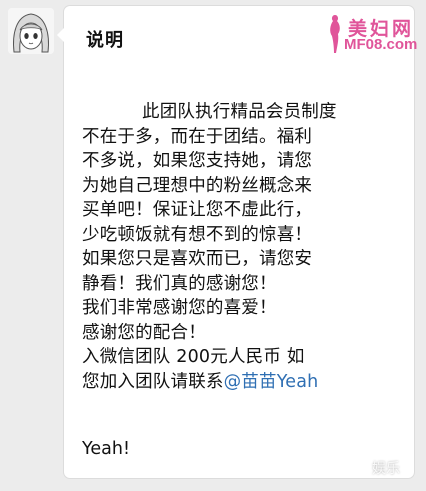 The image size is (426, 491). What do you see at coordinates (193, 357) in the screenshot?
I see `message-line: 入微信团队 200元人民币 如` at bounding box center [193, 357].